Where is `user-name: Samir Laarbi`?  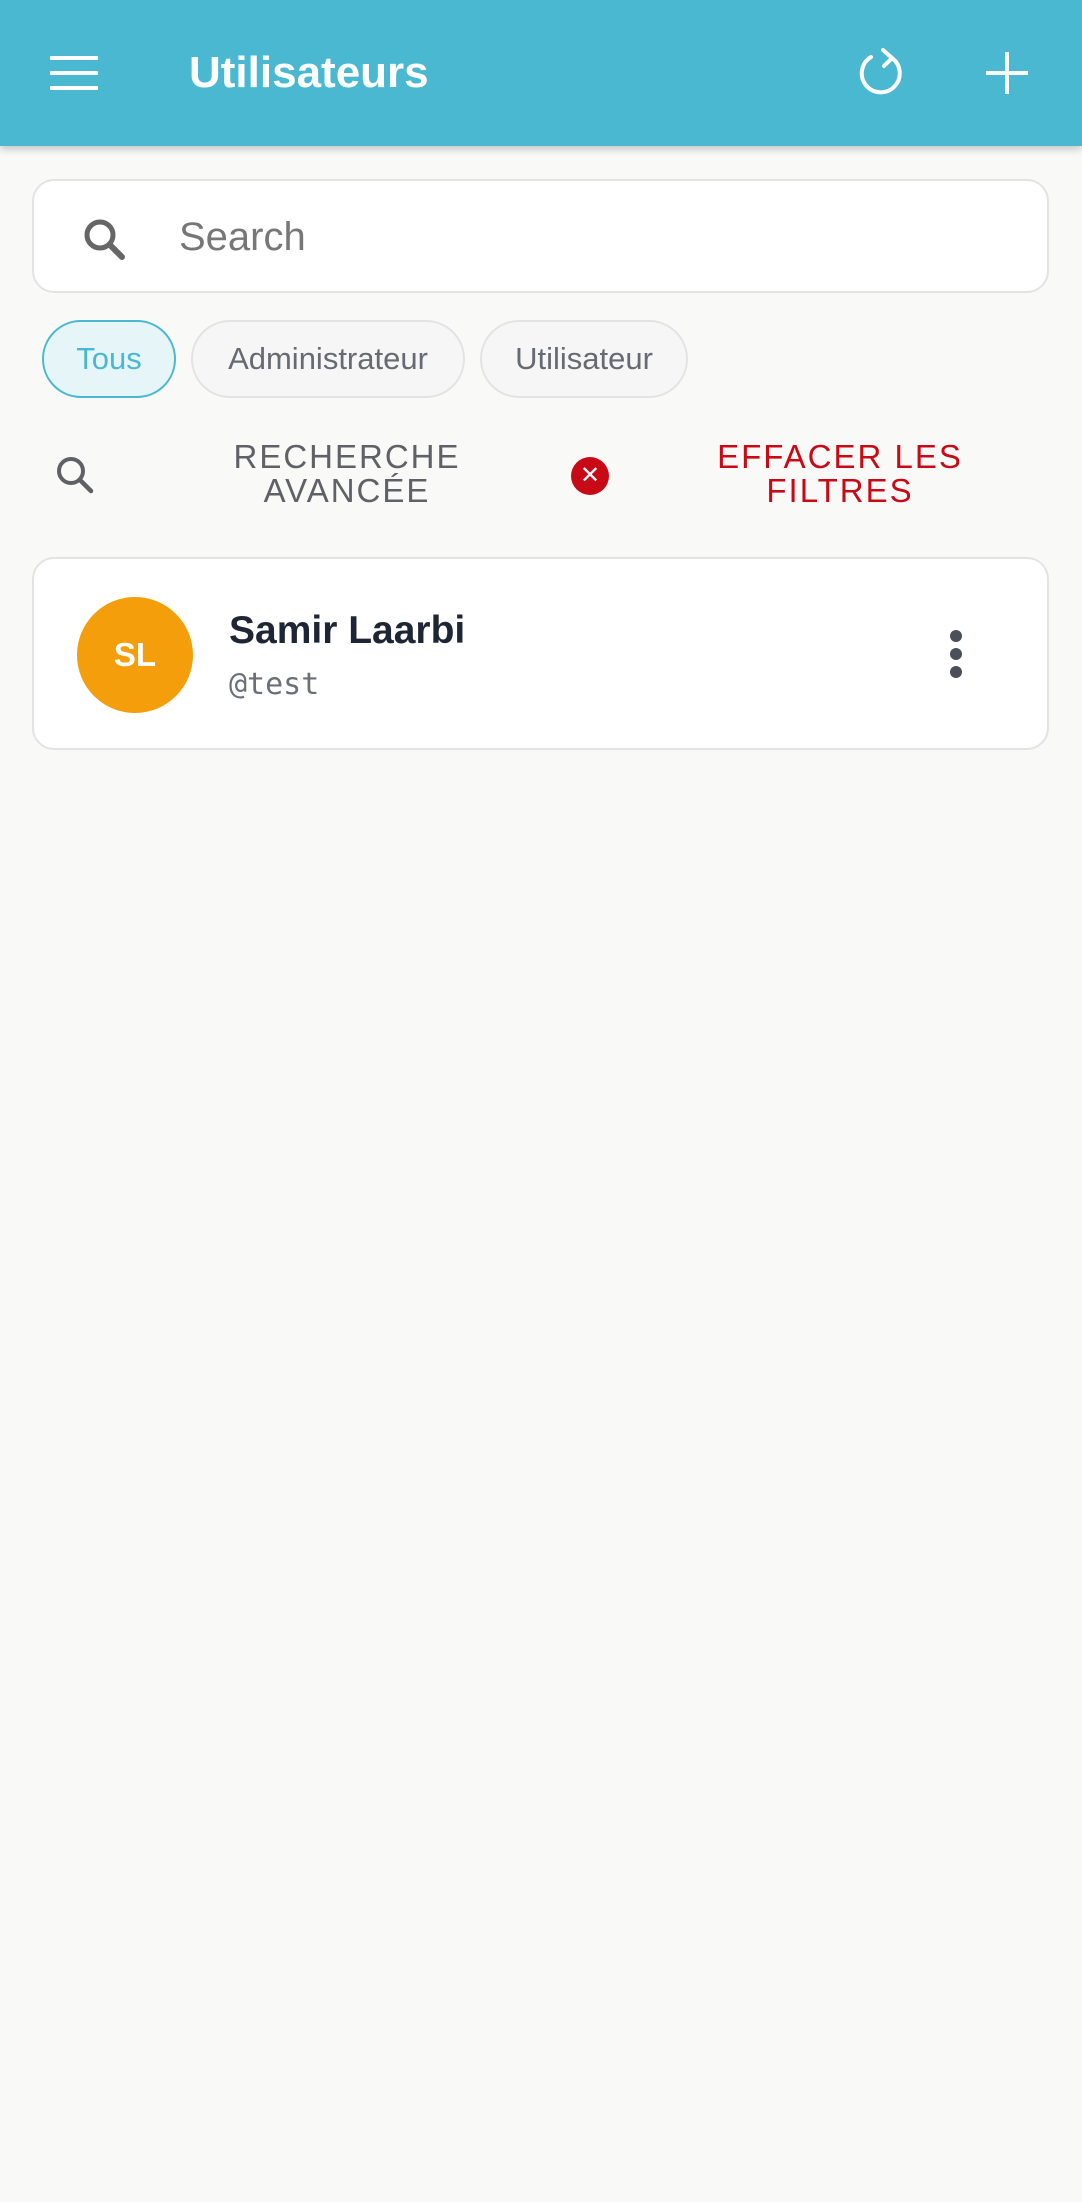
user-name: Samir Laarbi is located at coordinates (347, 630).